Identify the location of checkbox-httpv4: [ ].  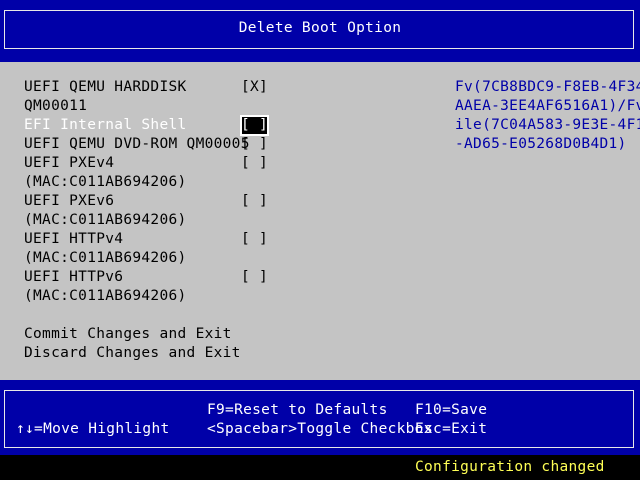
(254, 239).